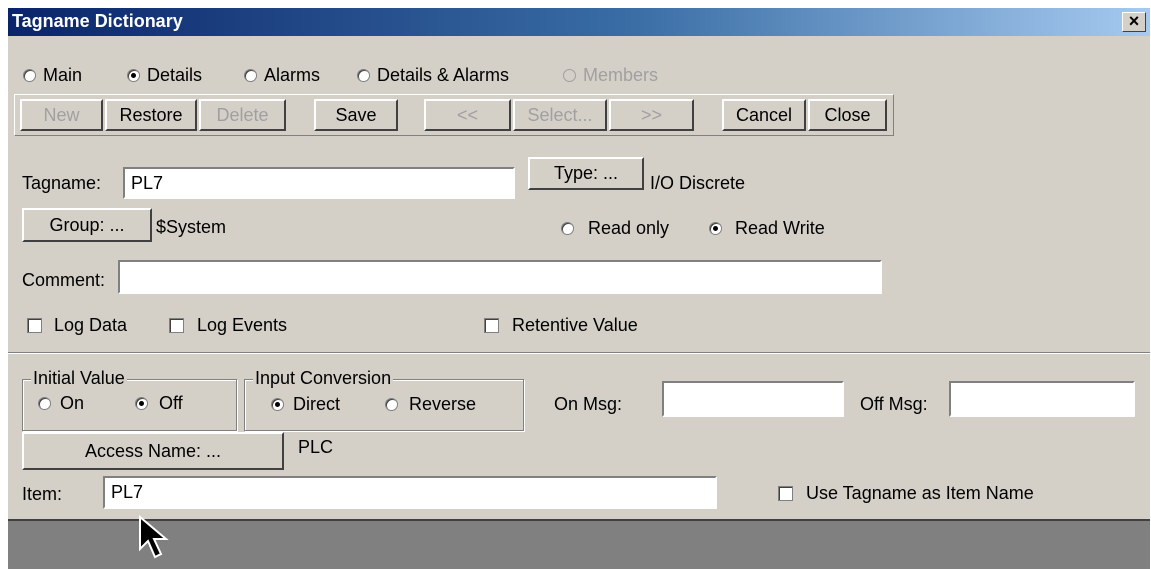 This screenshot has width=1151, height=569. I want to click on new-button: New, so click(61, 115).